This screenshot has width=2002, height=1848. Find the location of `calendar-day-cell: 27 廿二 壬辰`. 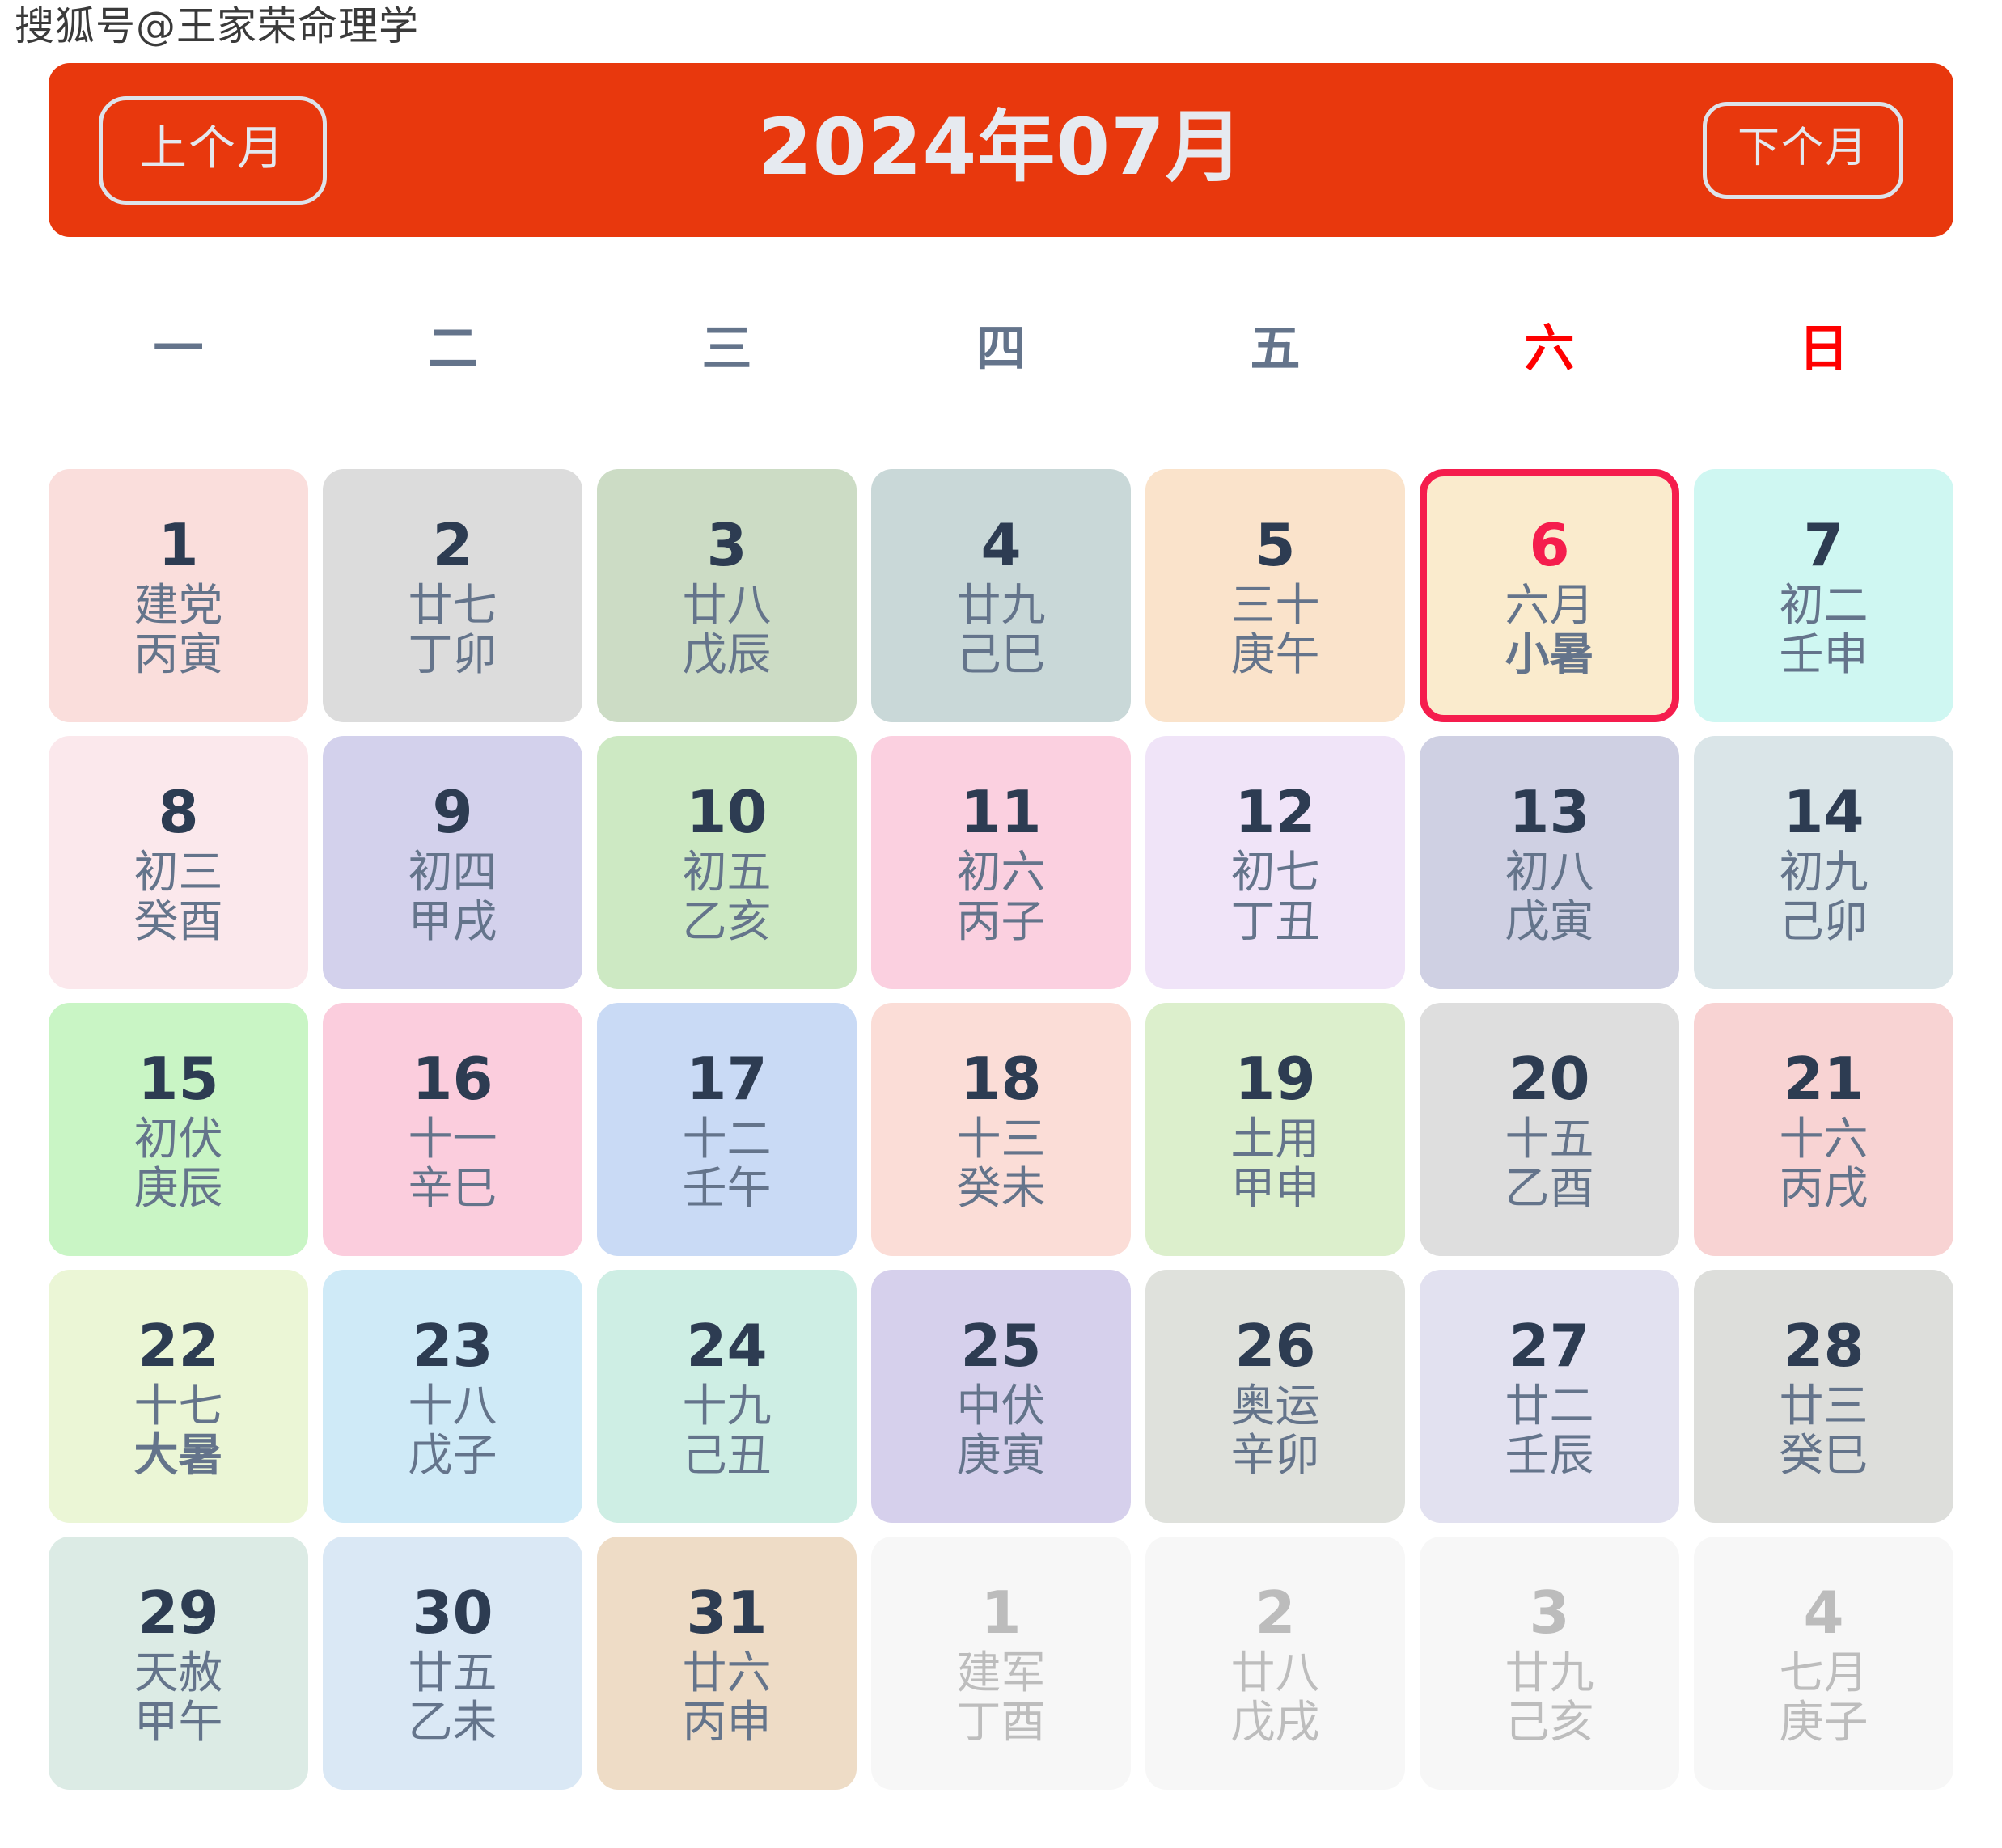

calendar-day-cell: 27 廿二 壬辰 is located at coordinates (1549, 1396).